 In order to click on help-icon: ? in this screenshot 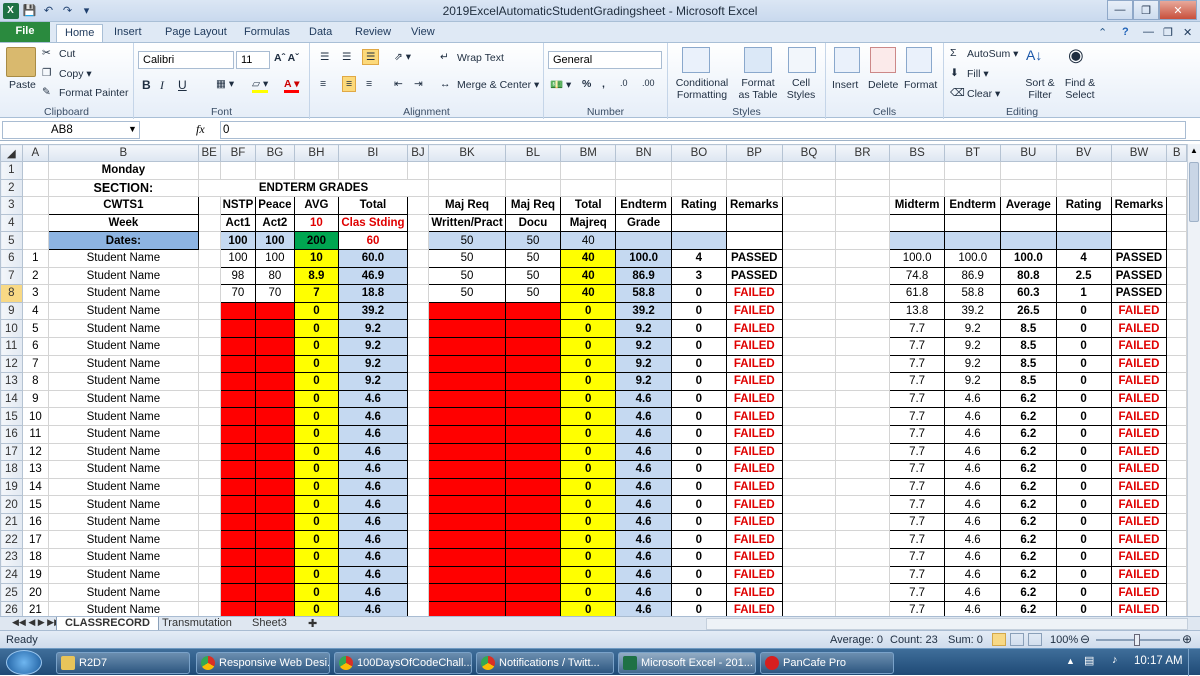, I will do `click(1125, 33)`.